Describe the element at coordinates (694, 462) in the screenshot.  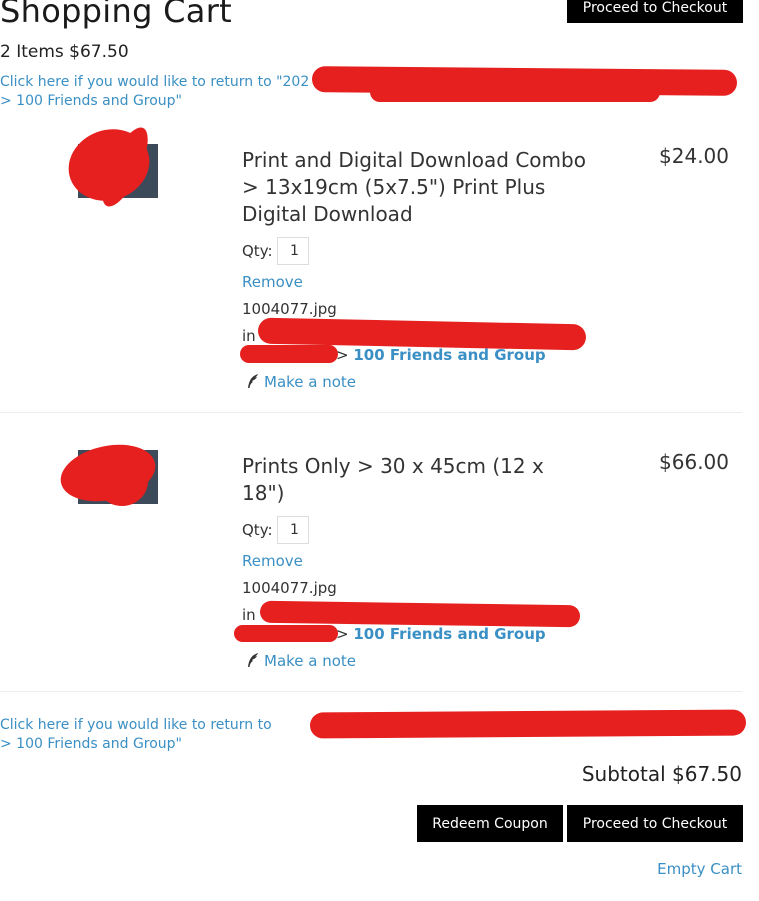
I see `item-price: $66.00` at that location.